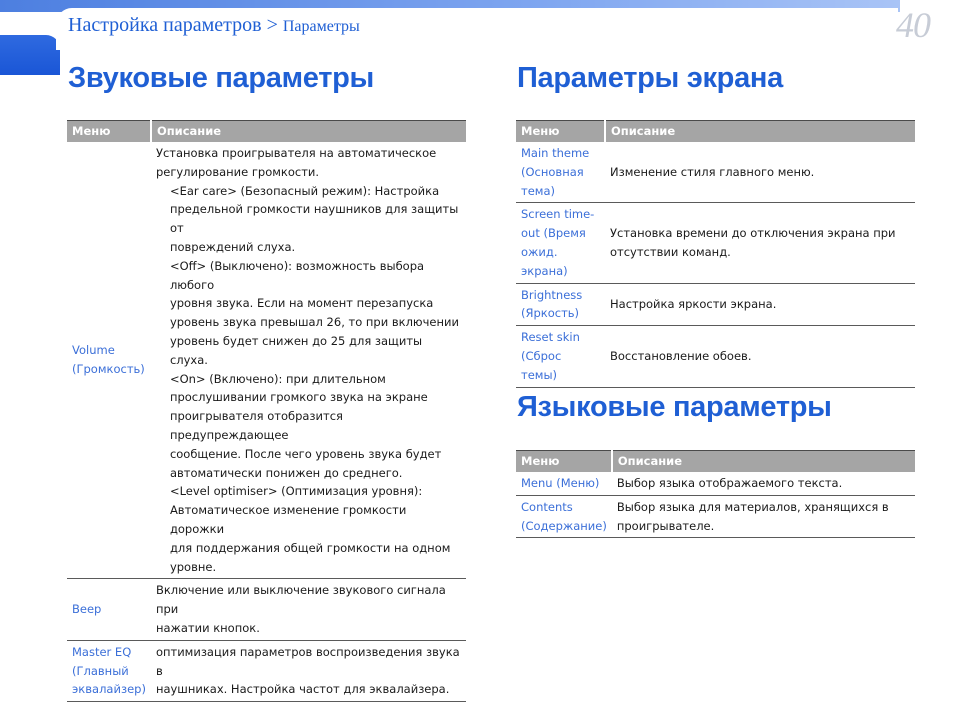  What do you see at coordinates (763, 484) in the screenshot?
I see `description-menu-language: Выбор языка отображаемого текста.` at bounding box center [763, 484].